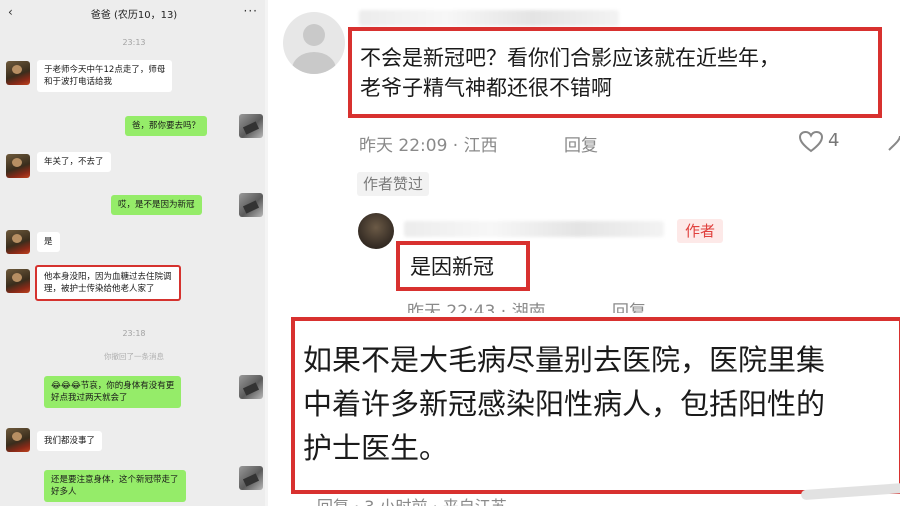 The image size is (900, 506). What do you see at coordinates (134, 333) in the screenshot?
I see `timestamp: 23:18` at bounding box center [134, 333].